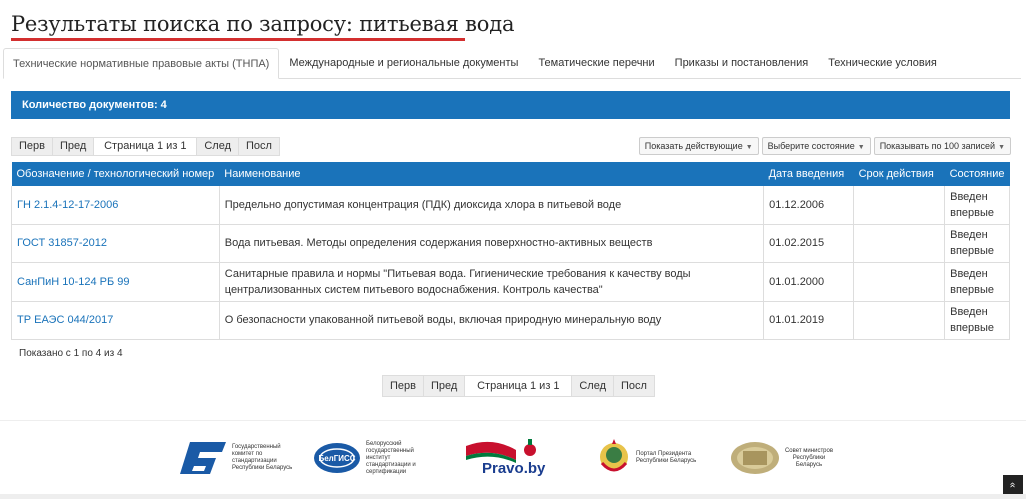 The width and height of the screenshot is (1026, 499). What do you see at coordinates (755, 458) in the screenshot?
I see `government-building-icon` at bounding box center [755, 458].